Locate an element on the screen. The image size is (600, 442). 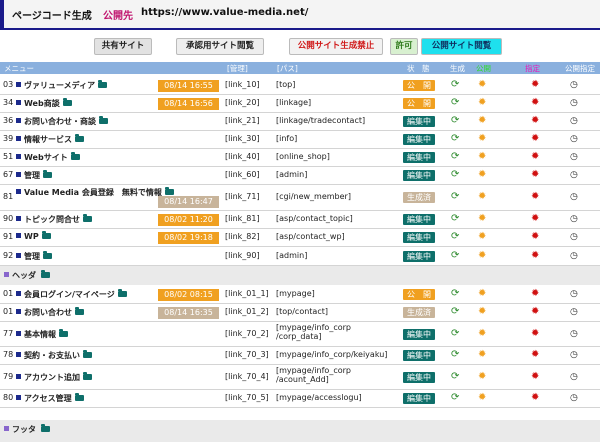
manage-link: [link_01_2] is located at coordinates (247, 311).